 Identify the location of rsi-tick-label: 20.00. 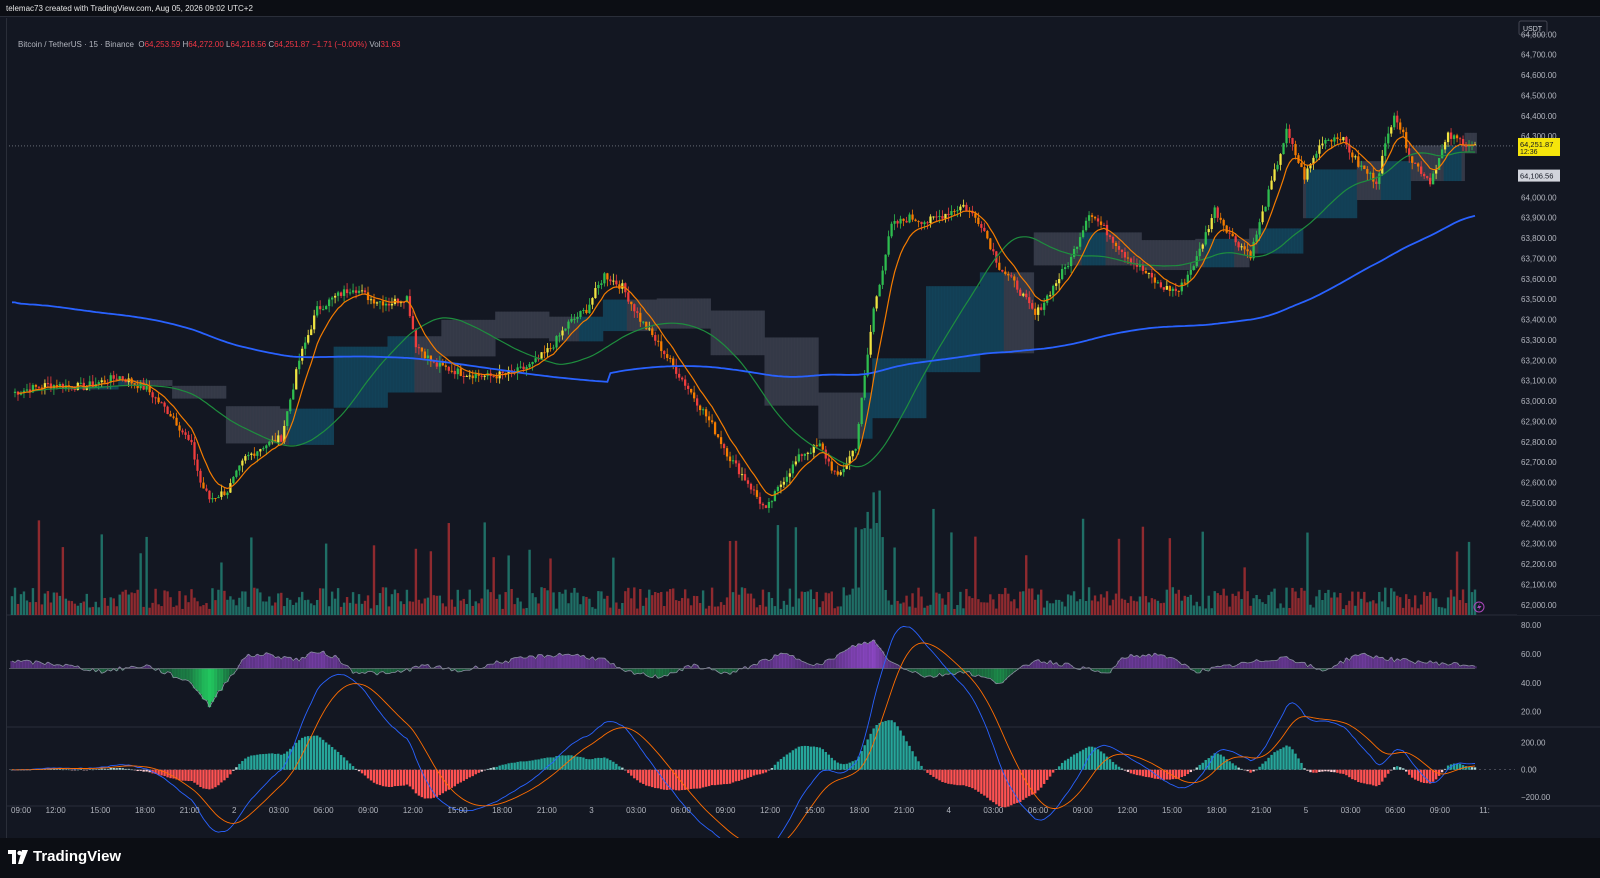
(1531, 712).